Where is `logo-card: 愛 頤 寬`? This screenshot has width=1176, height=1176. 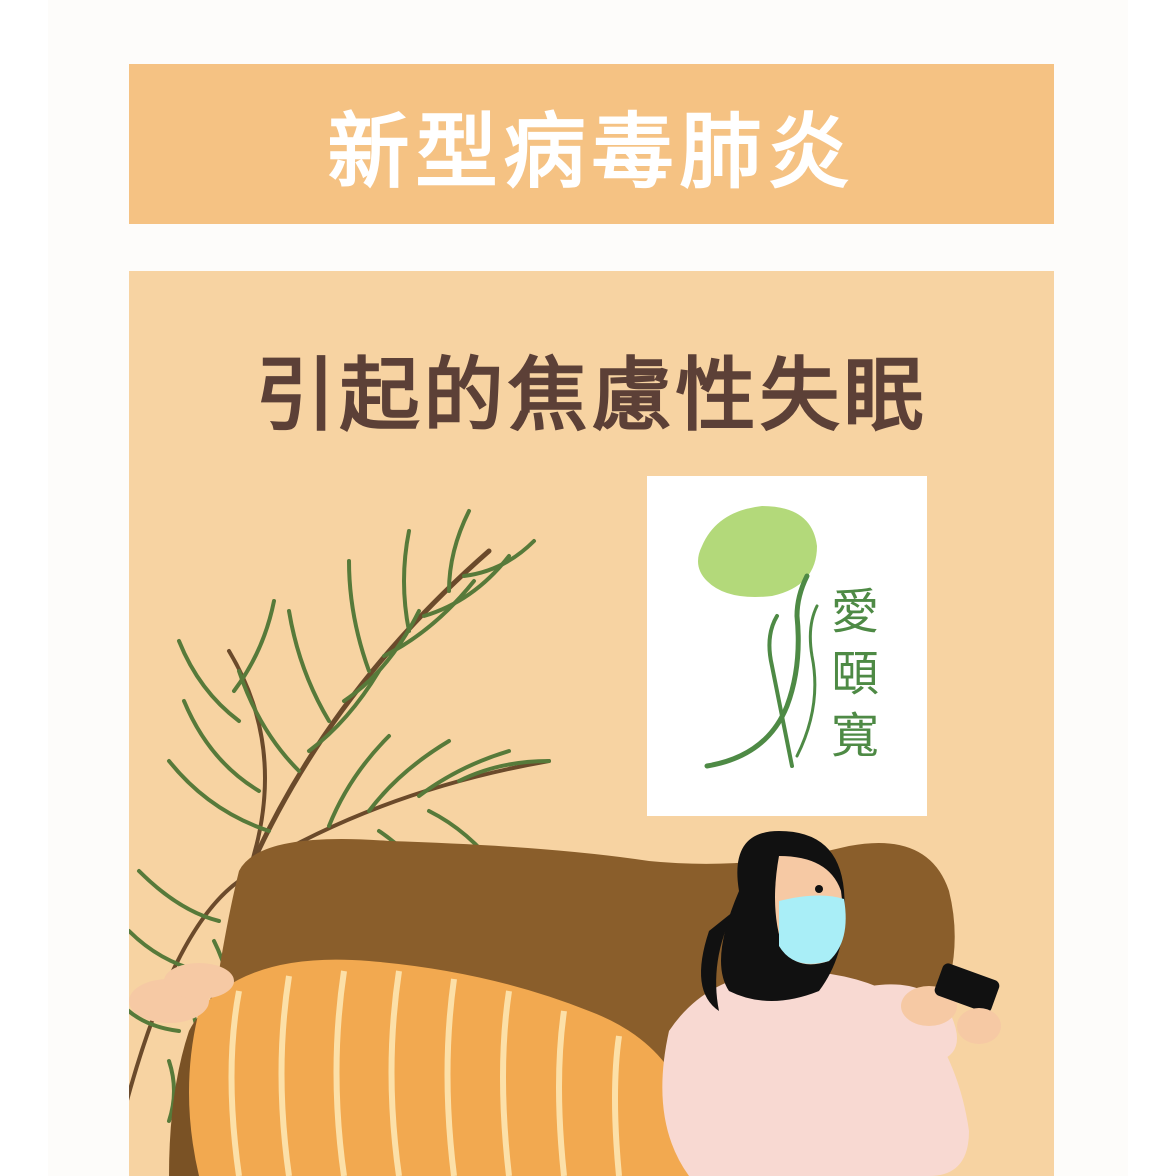
logo-card: 愛 頤 寬 is located at coordinates (787, 646).